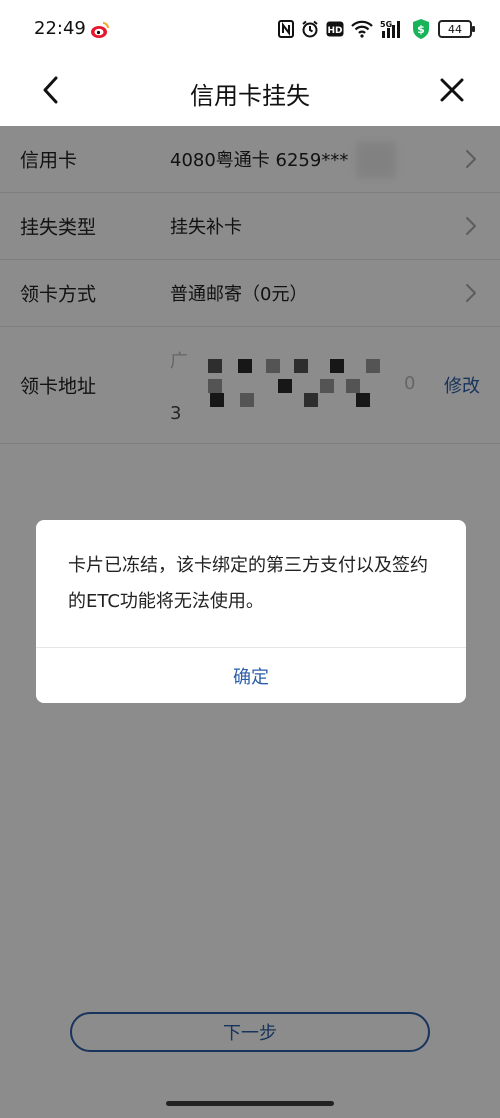 This screenshot has height=1118, width=500. Describe the element at coordinates (250, 96) in the screenshot. I see `page-title: 信用卡挂失` at that location.